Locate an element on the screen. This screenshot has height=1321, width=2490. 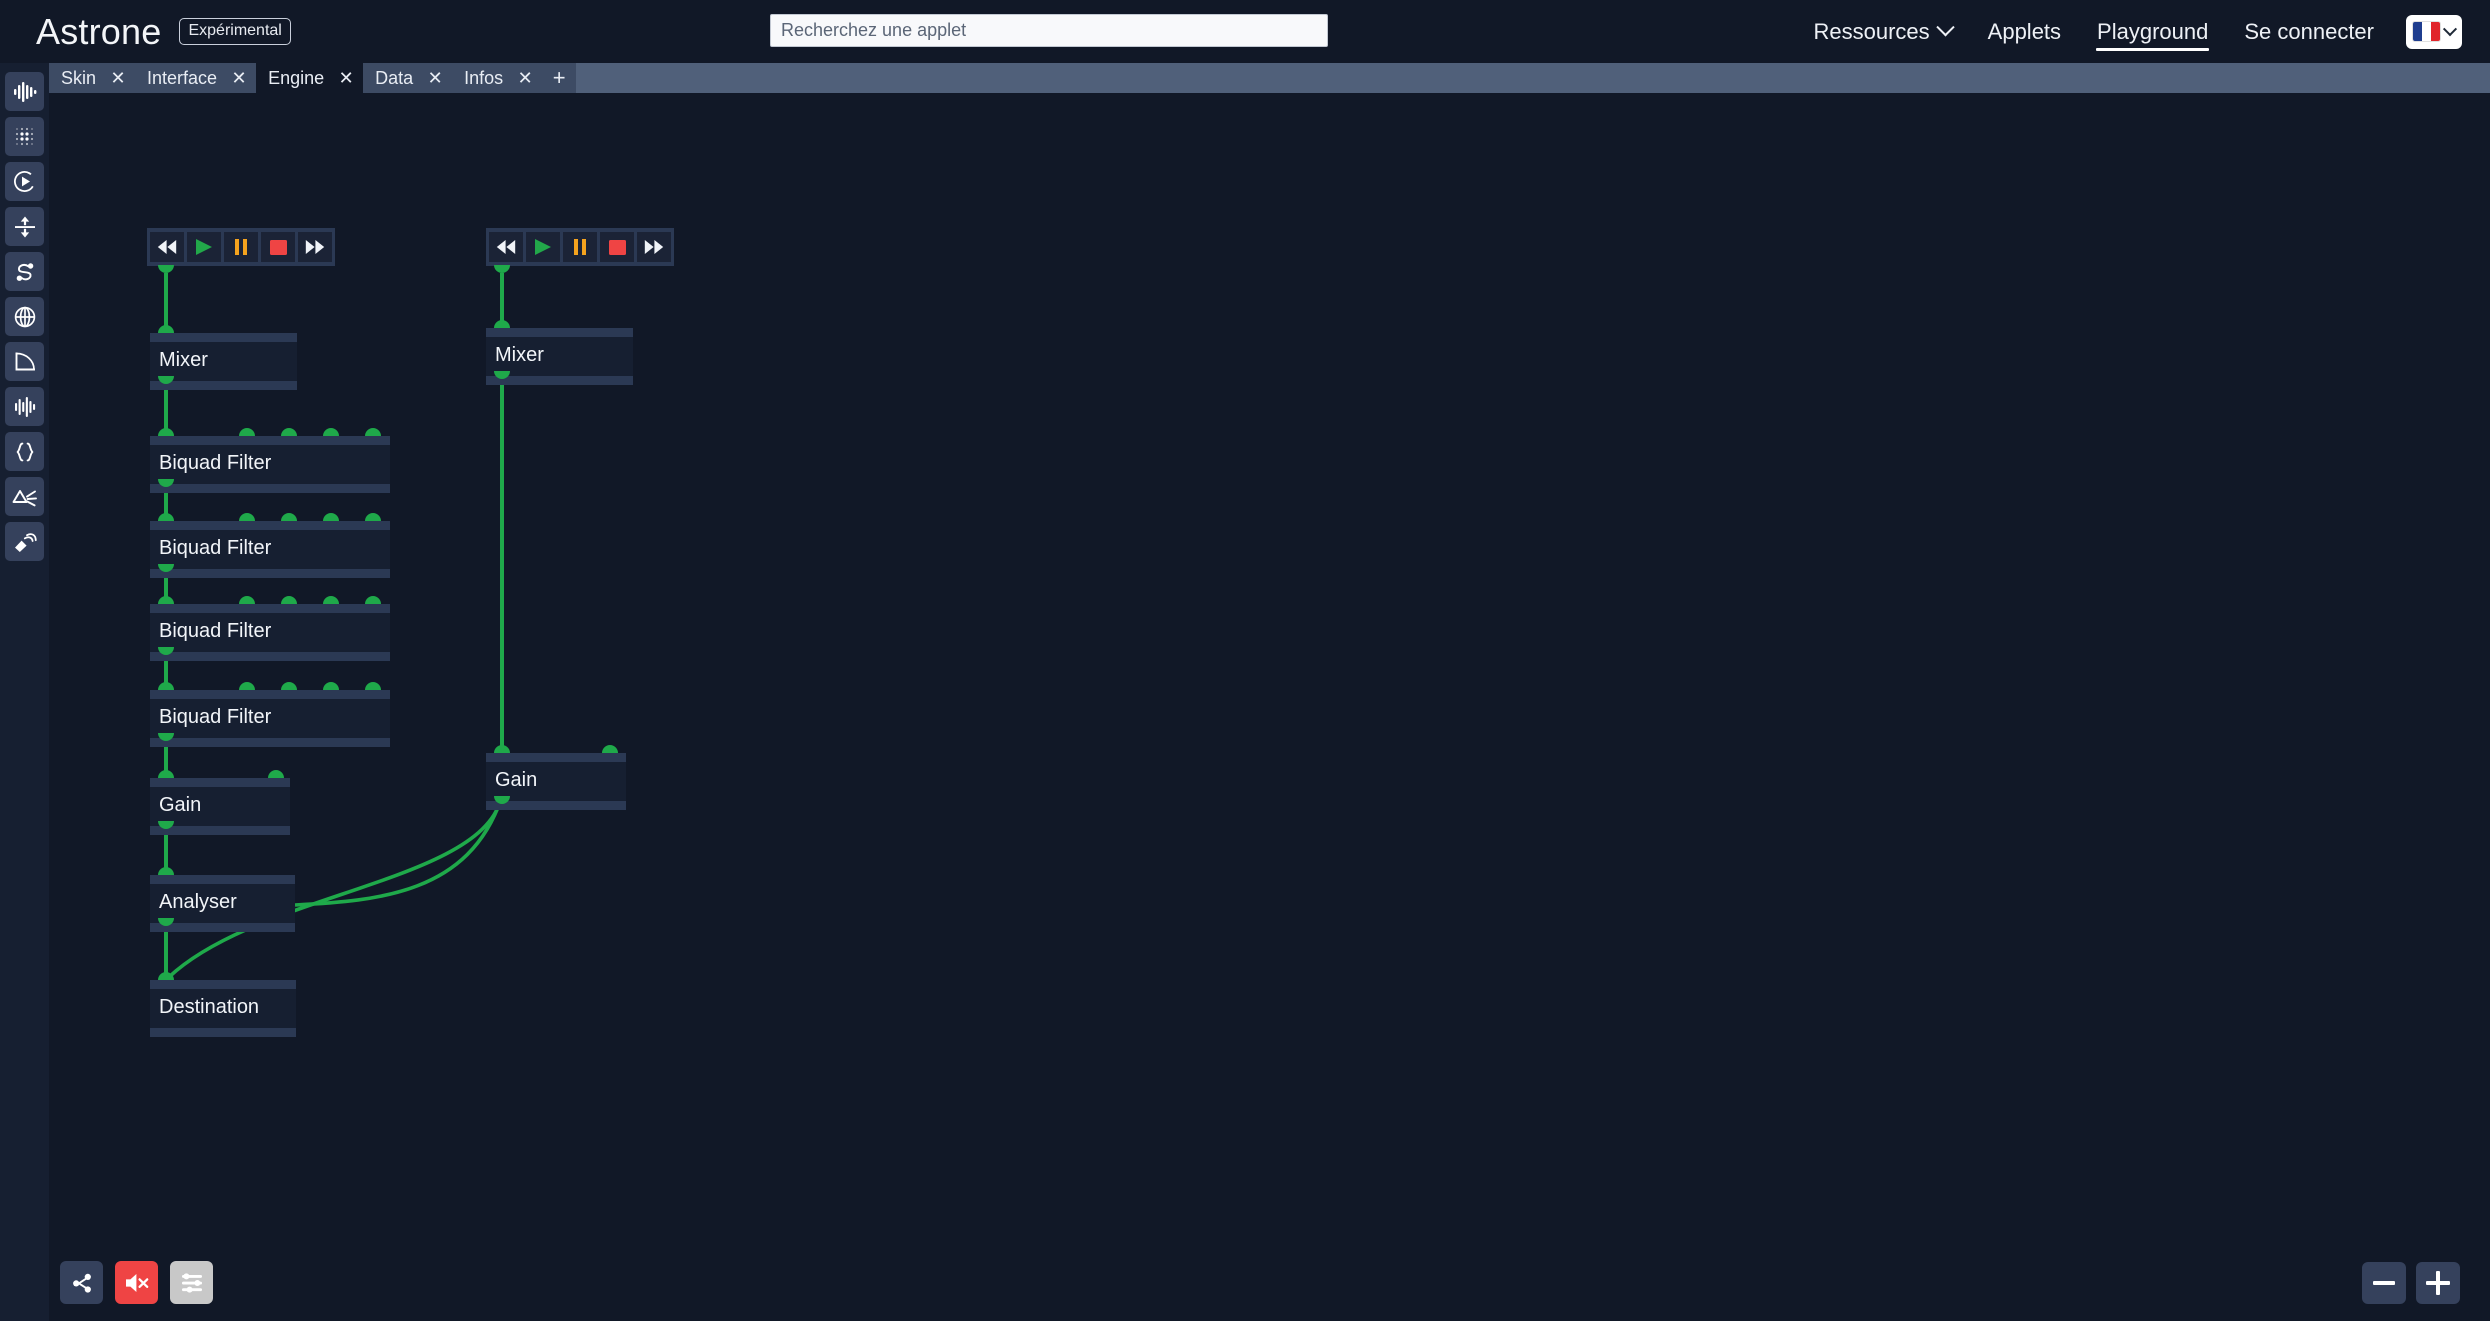
plus-icon is located at coordinates (2438, 1283).